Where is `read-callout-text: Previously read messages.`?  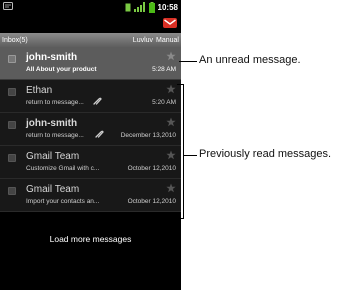 read-callout-text: Previously read messages. is located at coordinates (265, 154).